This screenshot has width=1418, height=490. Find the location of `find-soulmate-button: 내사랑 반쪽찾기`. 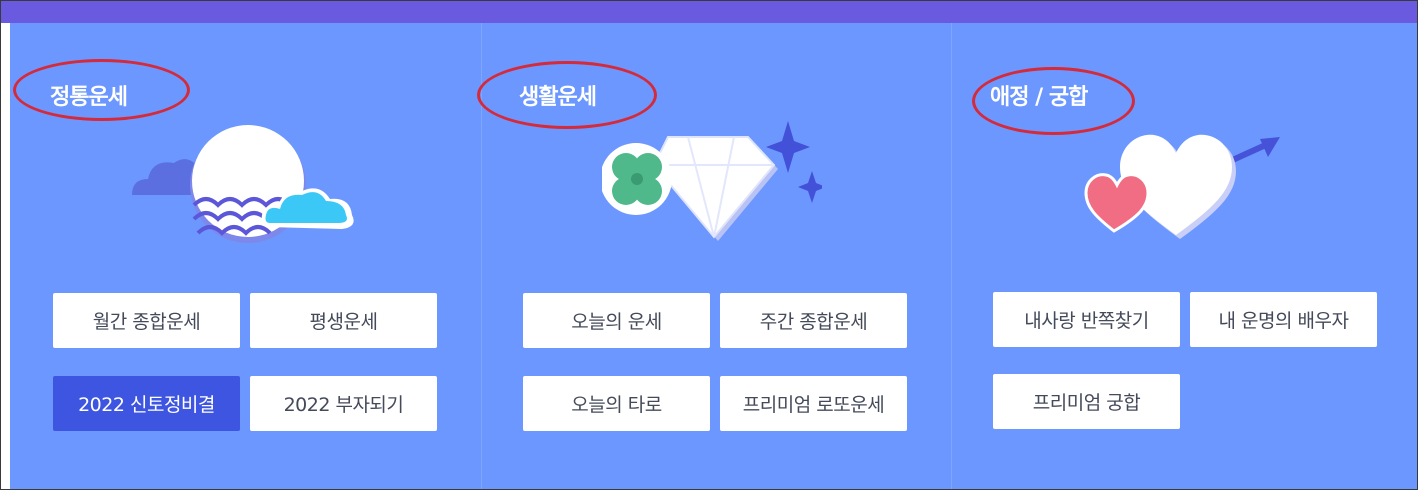

find-soulmate-button: 내사랑 반쪽찾기 is located at coordinates (1086, 319).